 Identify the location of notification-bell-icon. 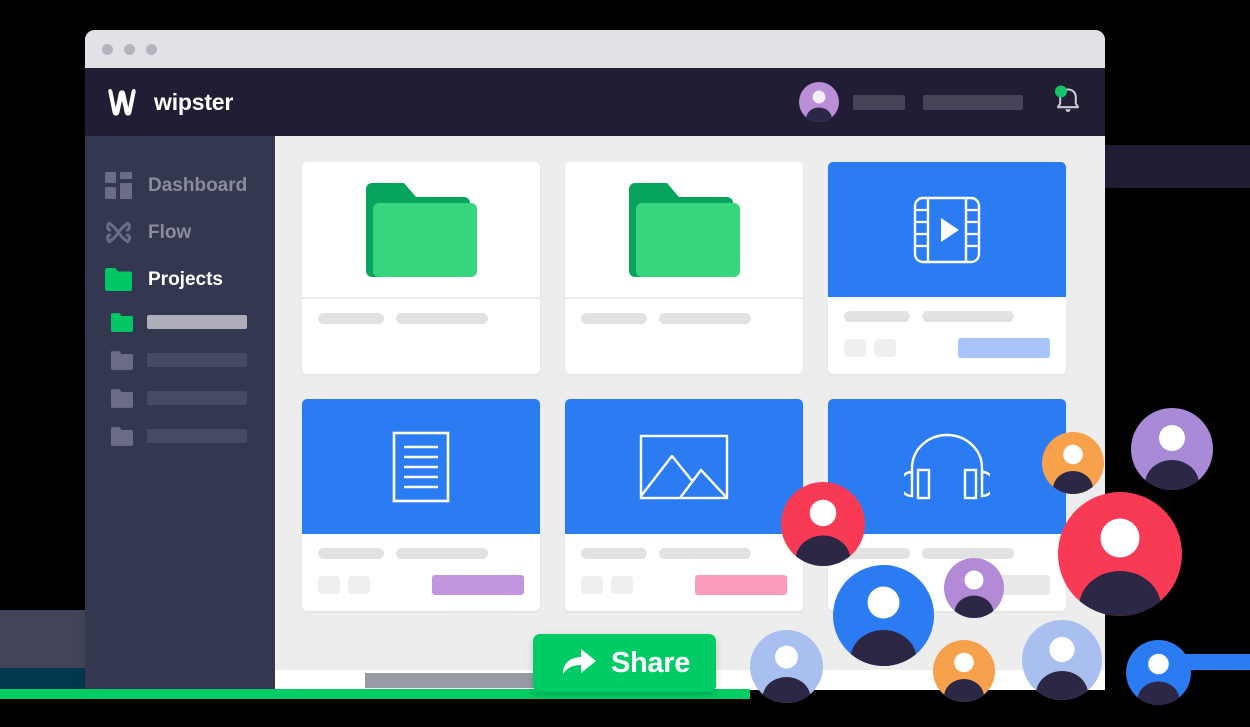
(1067, 98).